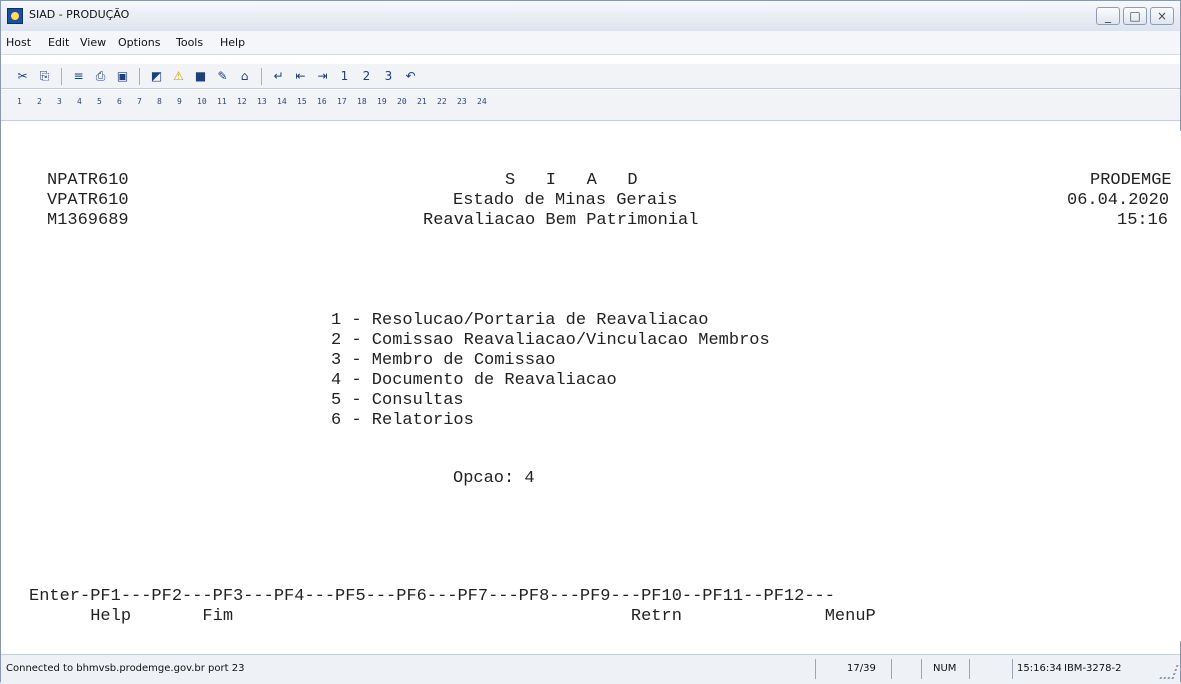 This screenshot has width=1181, height=684. What do you see at coordinates (1118, 200) in the screenshot?
I see `current-date: 06.04.2020` at bounding box center [1118, 200].